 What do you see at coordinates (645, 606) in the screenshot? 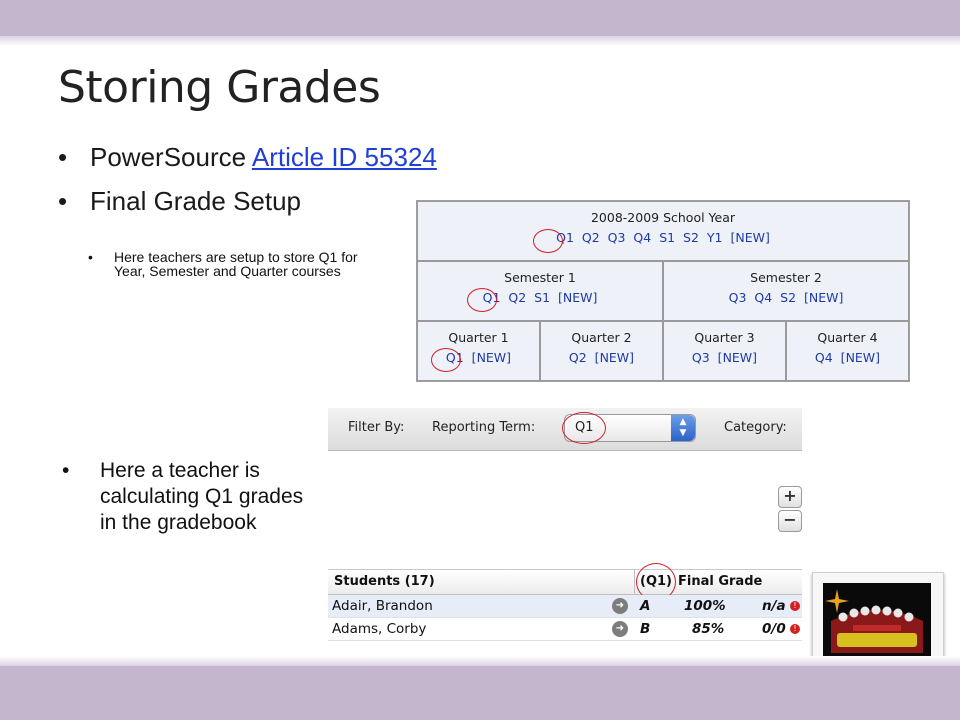
I see `letter-grade: A` at bounding box center [645, 606].